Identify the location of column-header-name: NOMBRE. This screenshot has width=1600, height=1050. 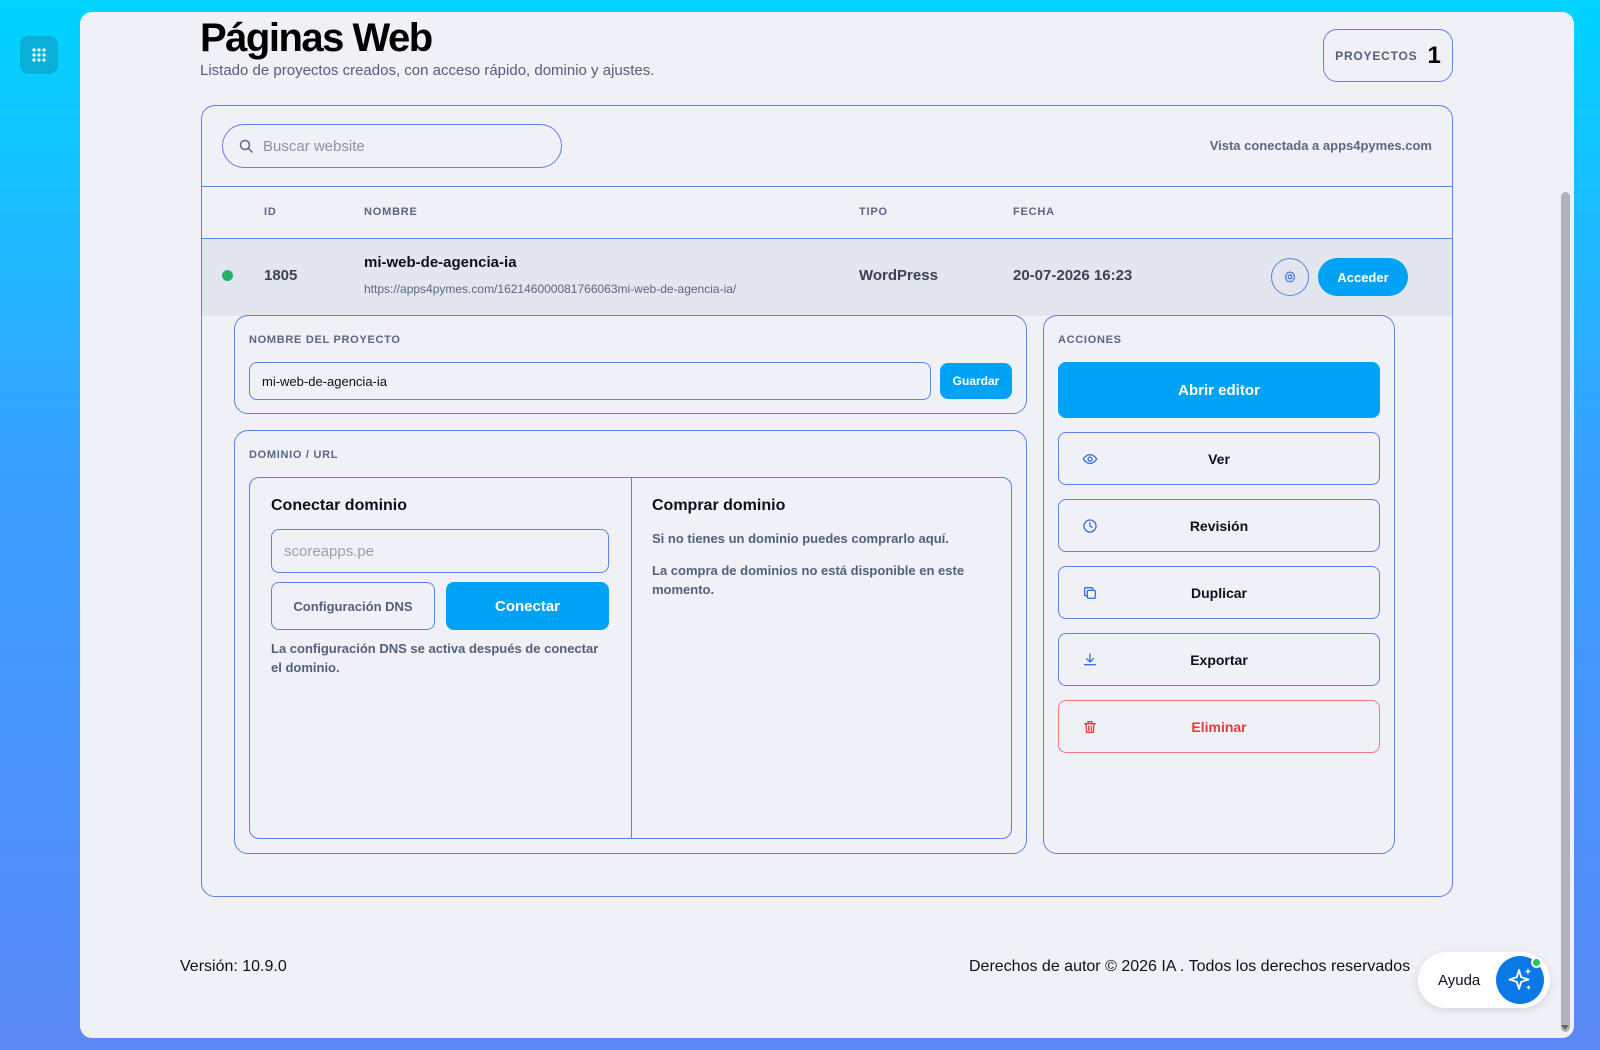
(391, 212).